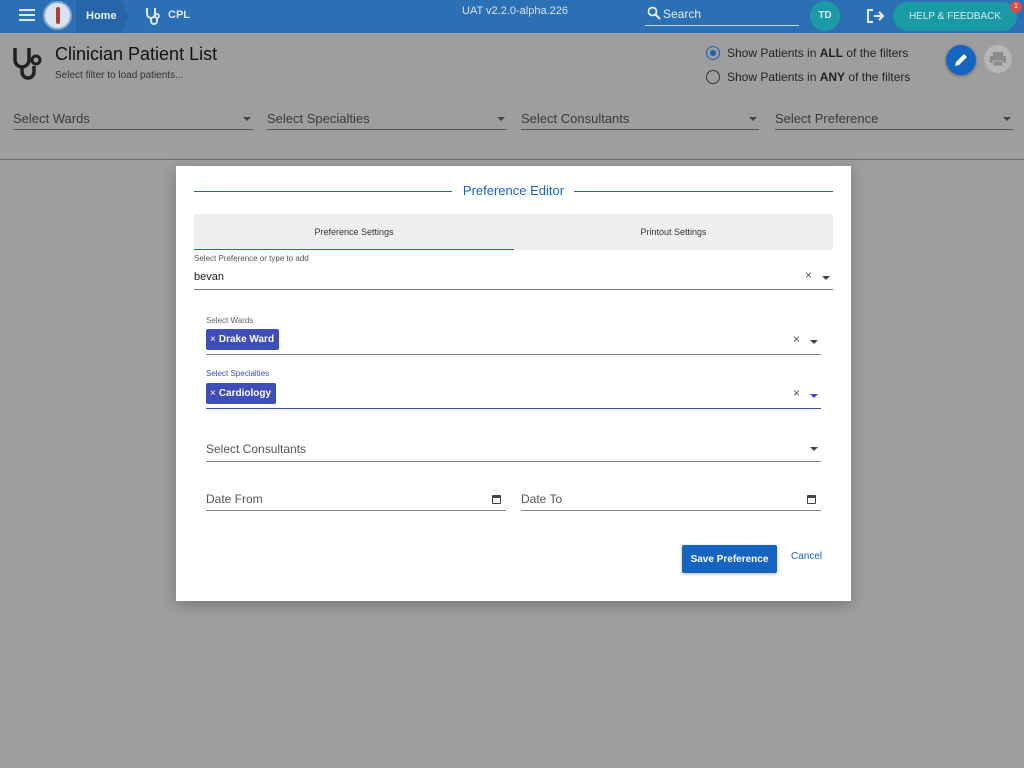 The image size is (1024, 768). What do you see at coordinates (671, 500) in the screenshot?
I see `date-to-field: Date To` at bounding box center [671, 500].